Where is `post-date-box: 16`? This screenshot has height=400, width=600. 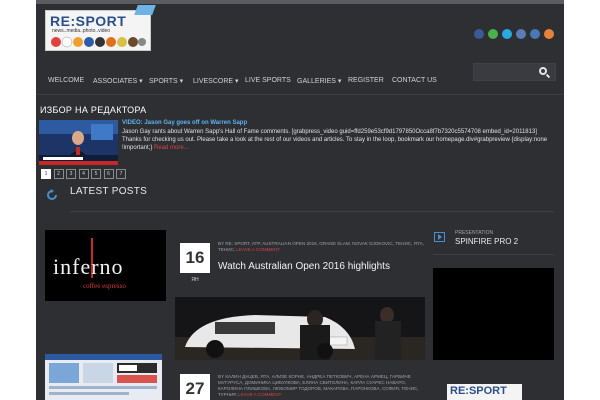
post-date-box: 16 is located at coordinates (195, 258).